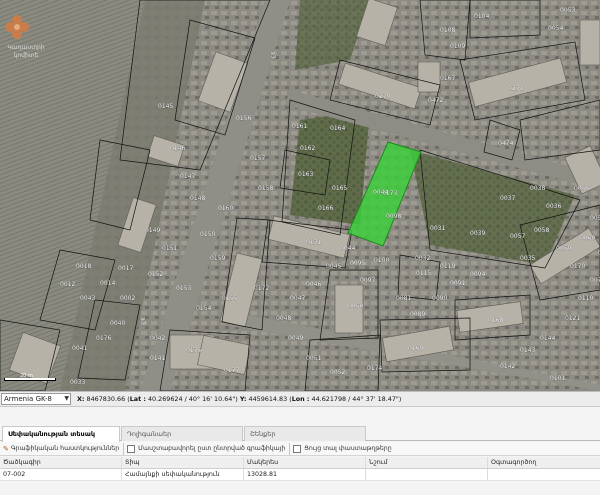  I want to click on logo-text: կոմիտե, so click(26, 55).